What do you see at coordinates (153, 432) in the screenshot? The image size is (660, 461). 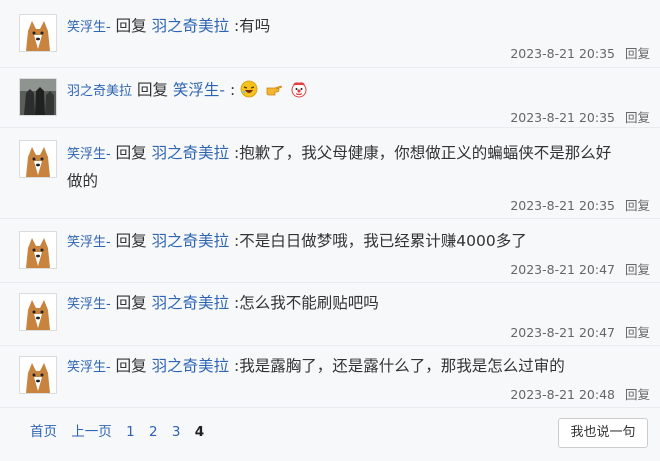 I see `page-2-link: 2` at bounding box center [153, 432].